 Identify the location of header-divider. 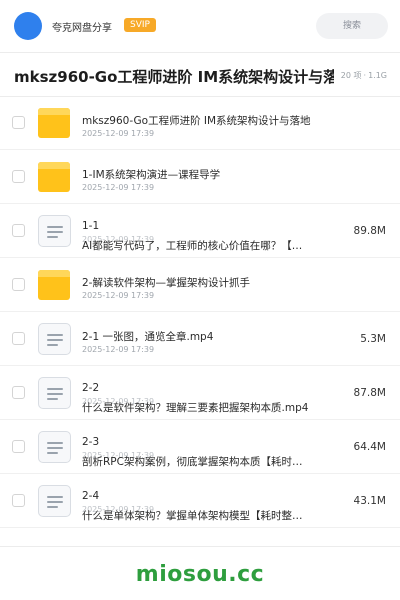
(200, 52).